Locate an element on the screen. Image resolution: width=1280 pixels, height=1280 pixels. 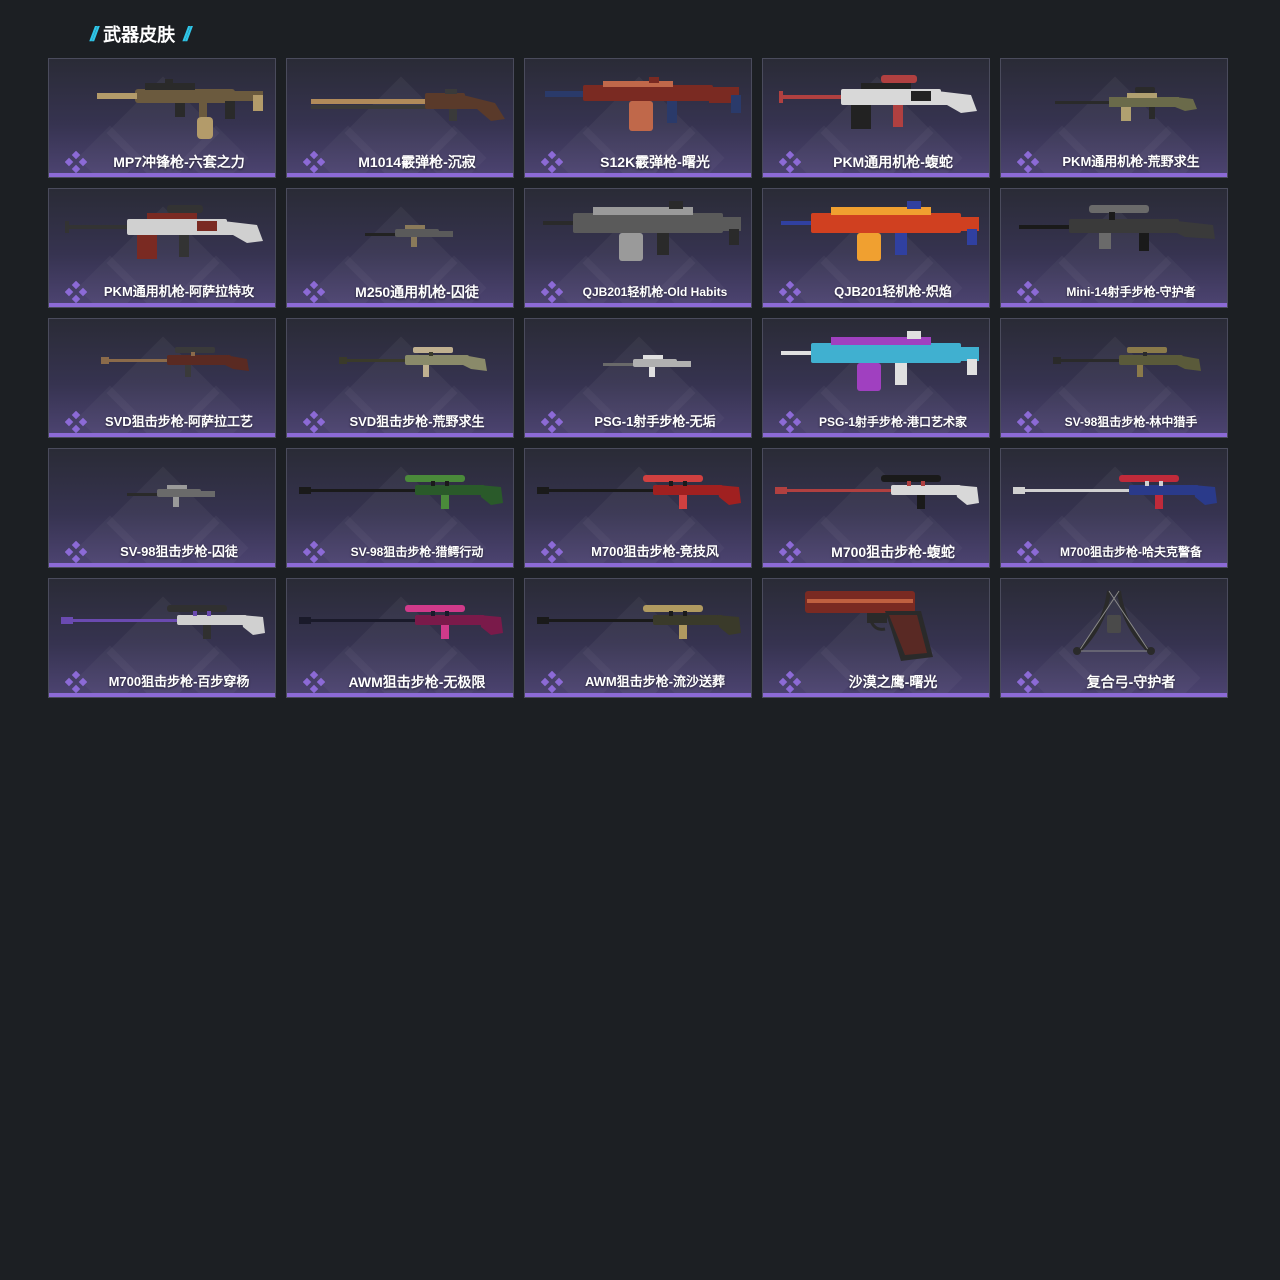
skin-card: SVD狙击步枪-阿萨拉工艺 is located at coordinates (162, 378).